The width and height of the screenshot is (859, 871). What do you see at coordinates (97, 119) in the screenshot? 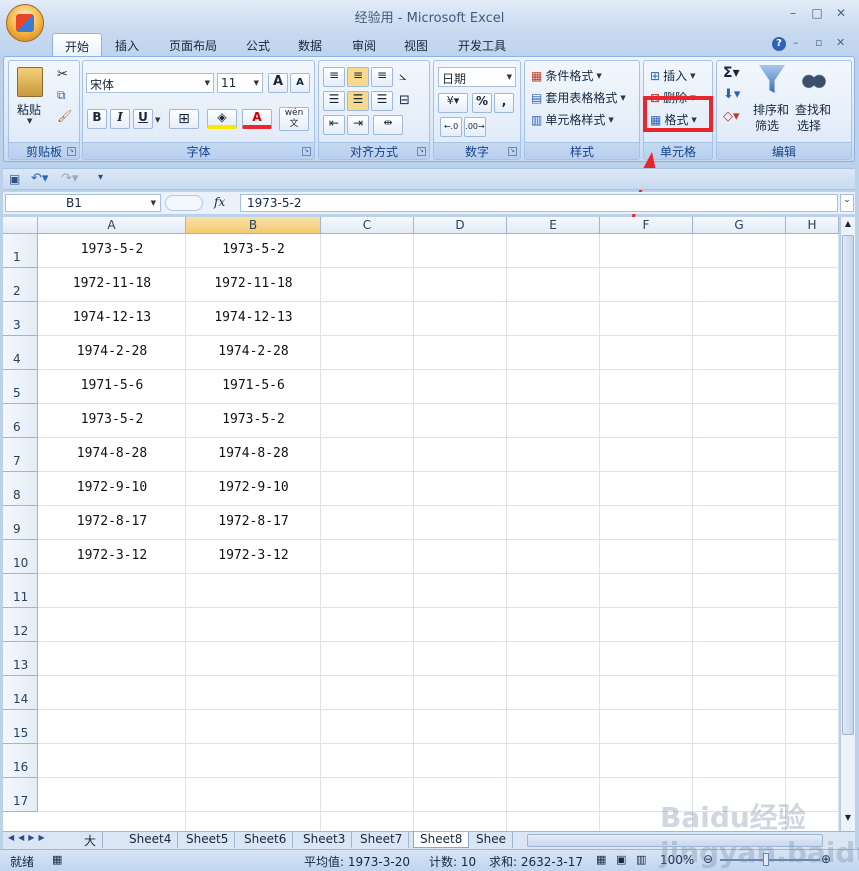
I see `bold-button: B` at bounding box center [97, 119].